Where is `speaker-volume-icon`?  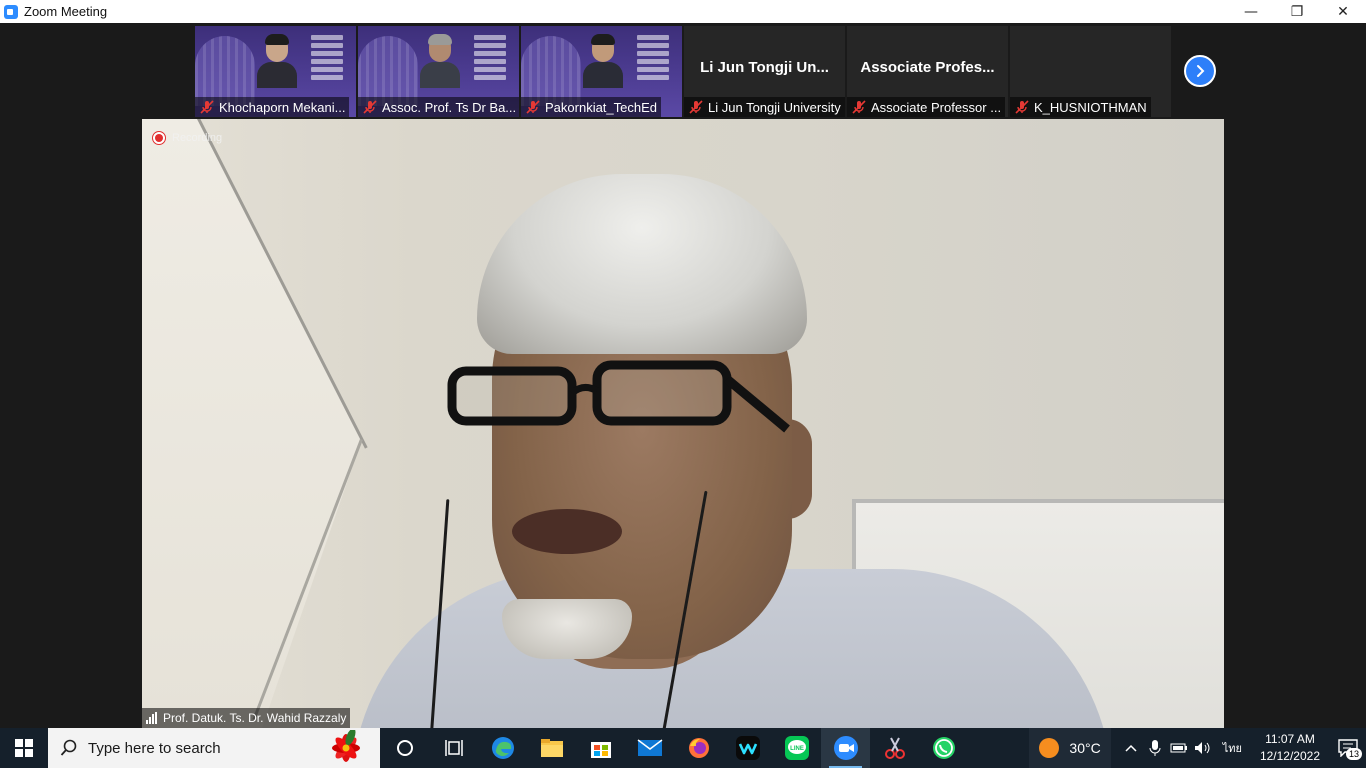
speaker-volume-icon is located at coordinates (1202, 748).